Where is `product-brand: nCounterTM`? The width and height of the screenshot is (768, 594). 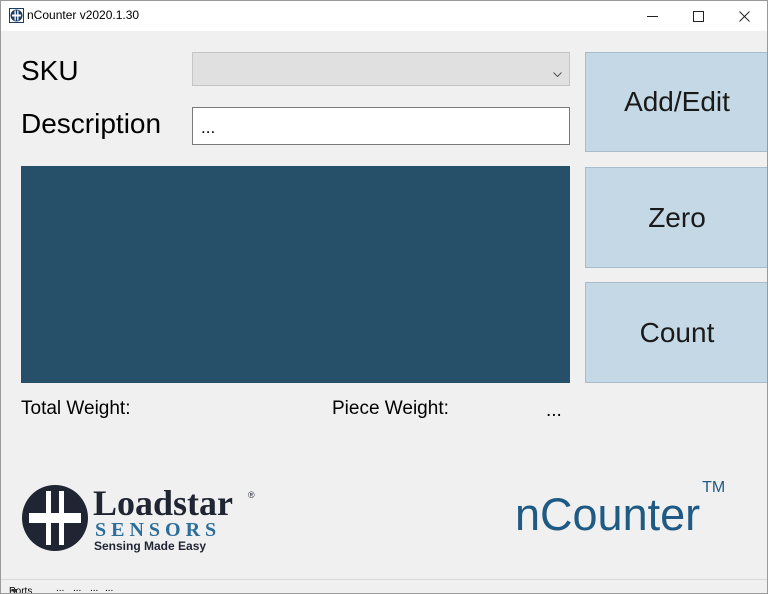
product-brand: nCounterTM is located at coordinates (620, 510).